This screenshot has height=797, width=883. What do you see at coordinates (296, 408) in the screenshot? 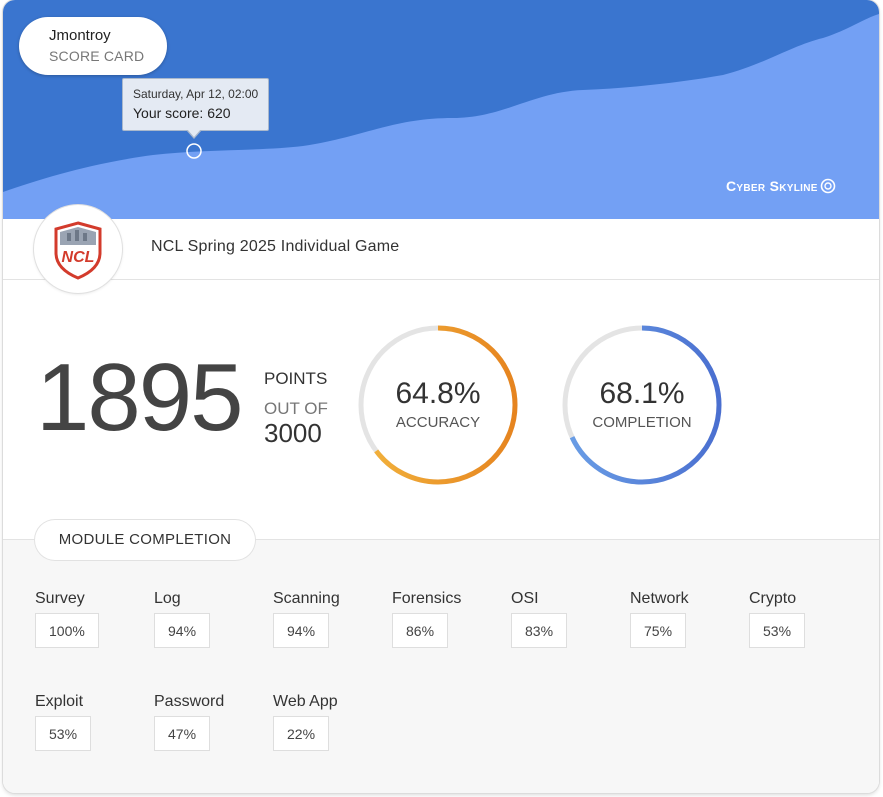
I see `out-of-label: OUT OF` at bounding box center [296, 408].